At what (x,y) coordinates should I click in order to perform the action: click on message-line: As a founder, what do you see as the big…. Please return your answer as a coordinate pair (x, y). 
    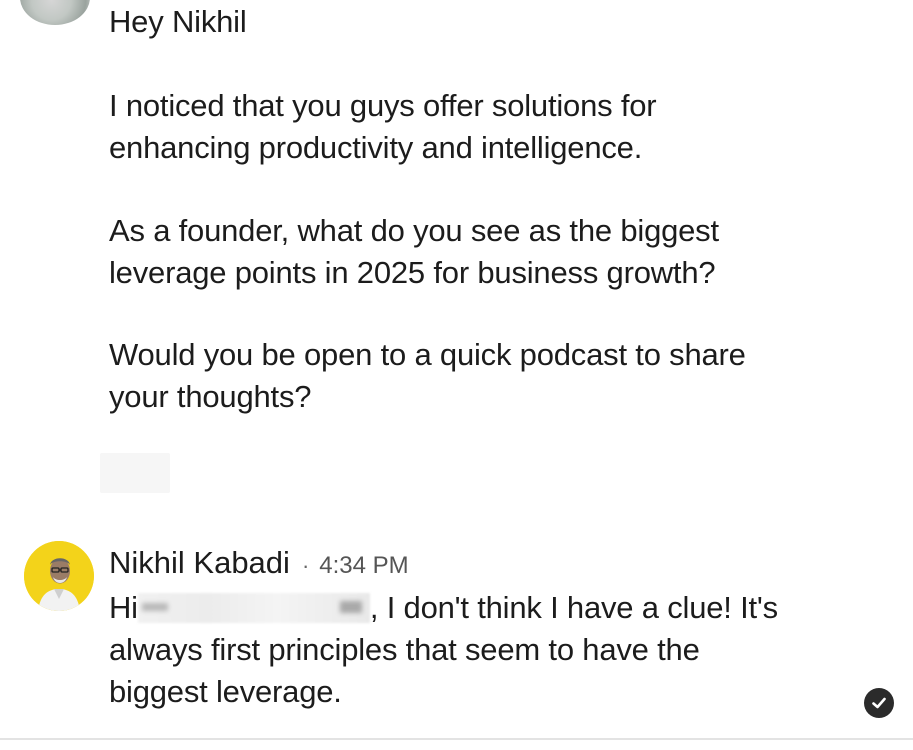
    Looking at the image, I should click on (414, 230).